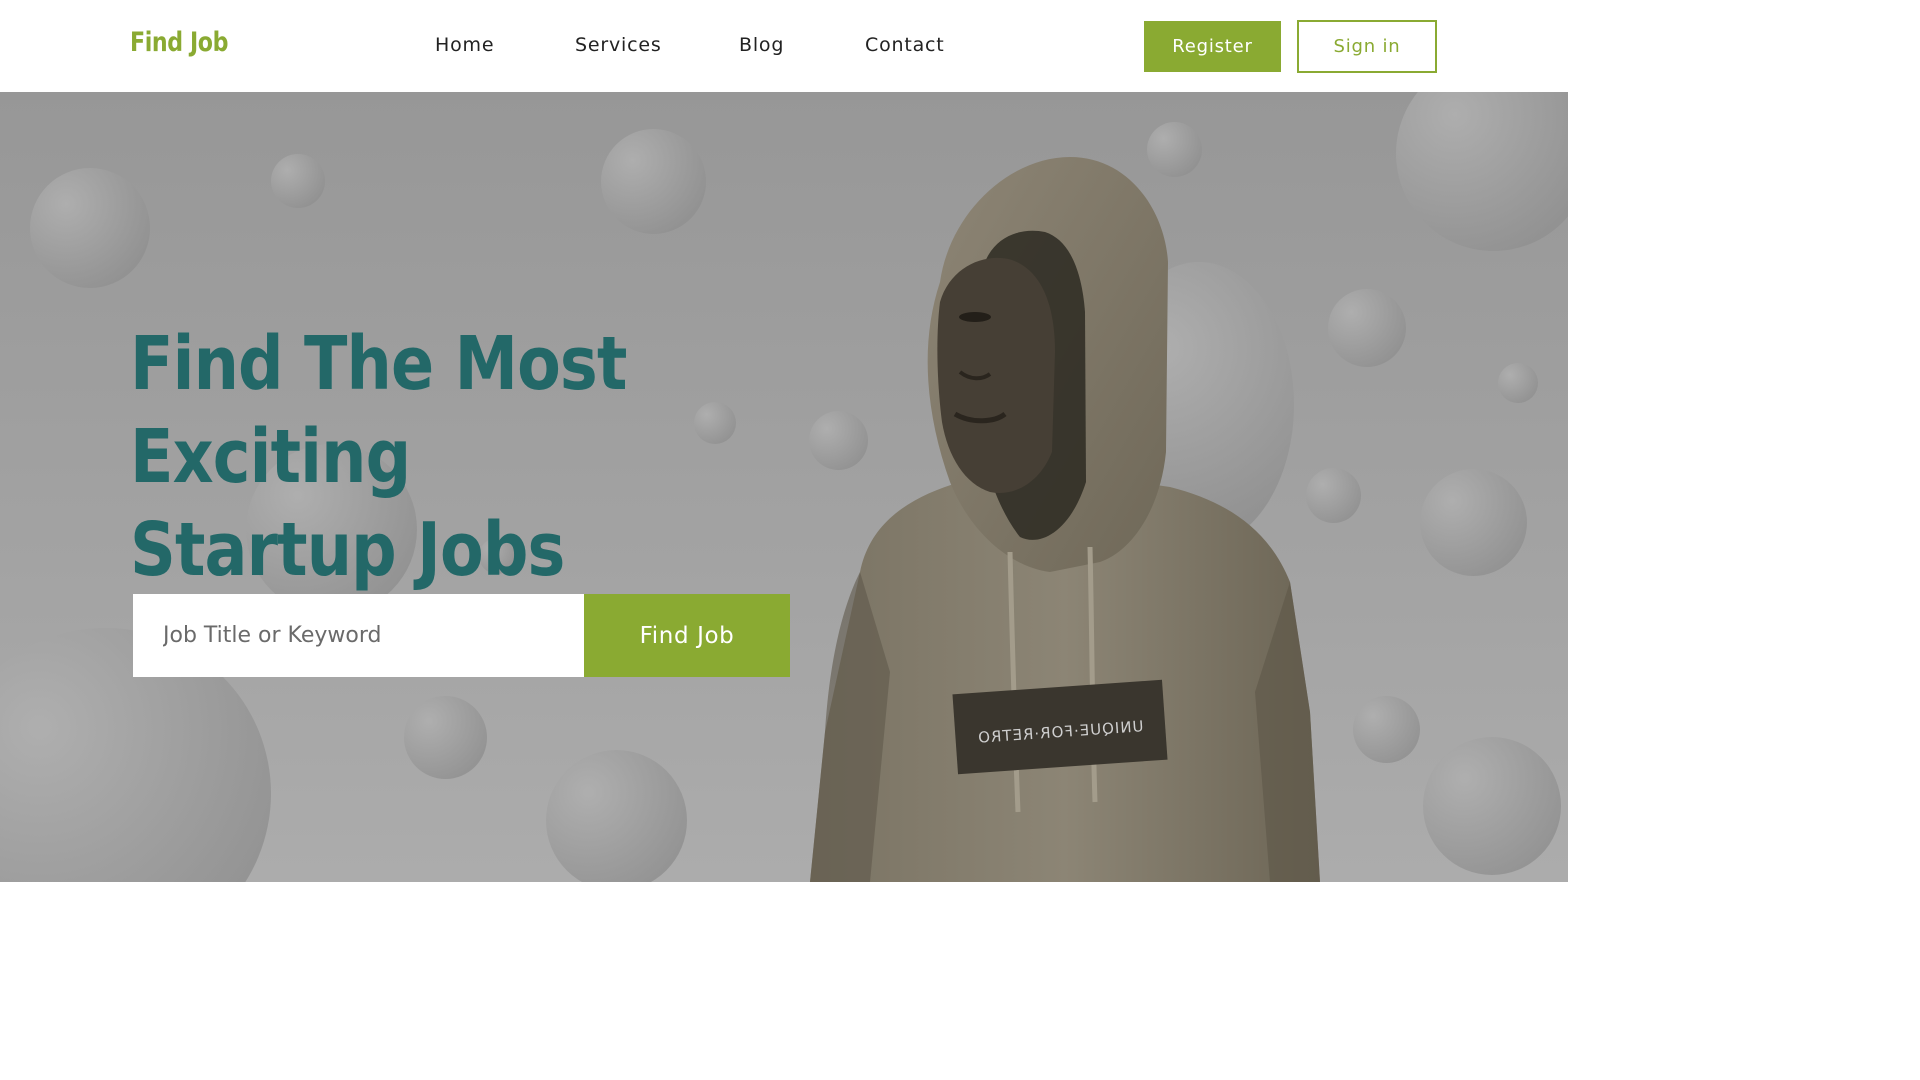 The width and height of the screenshot is (1920, 1080). I want to click on find-job-button: Find Job, so click(687, 635).